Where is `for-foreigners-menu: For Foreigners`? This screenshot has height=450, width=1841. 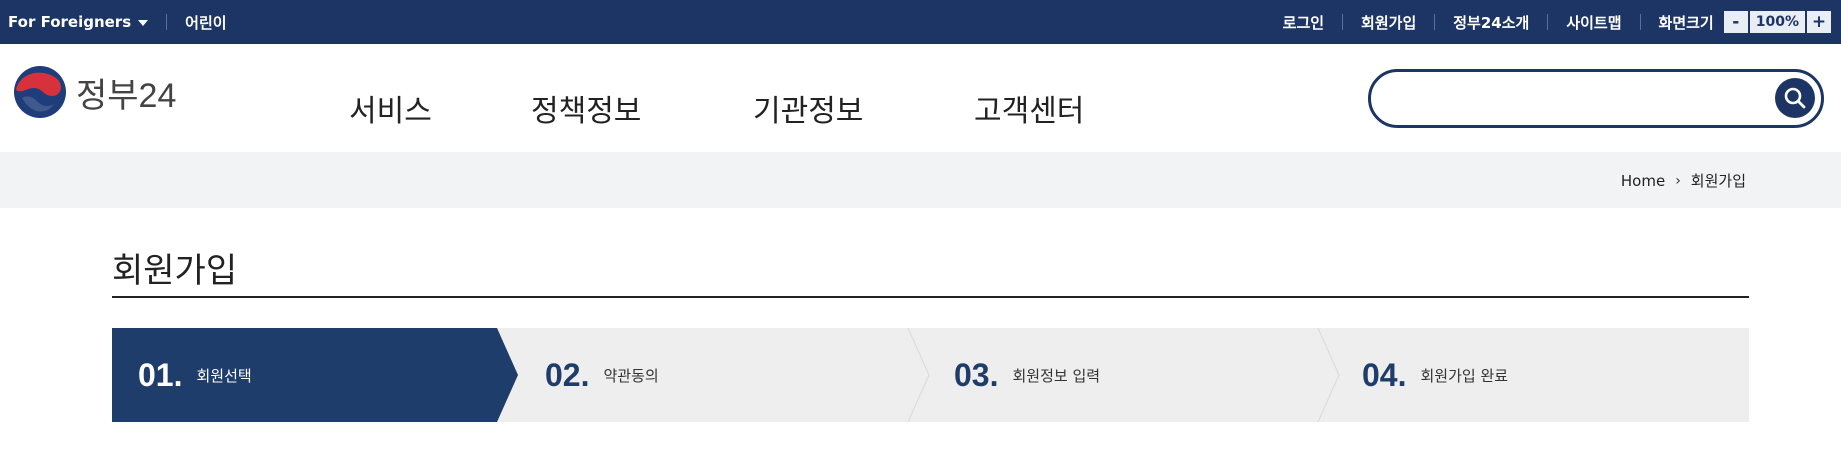 for-foreigners-menu: For Foreigners is located at coordinates (78, 22).